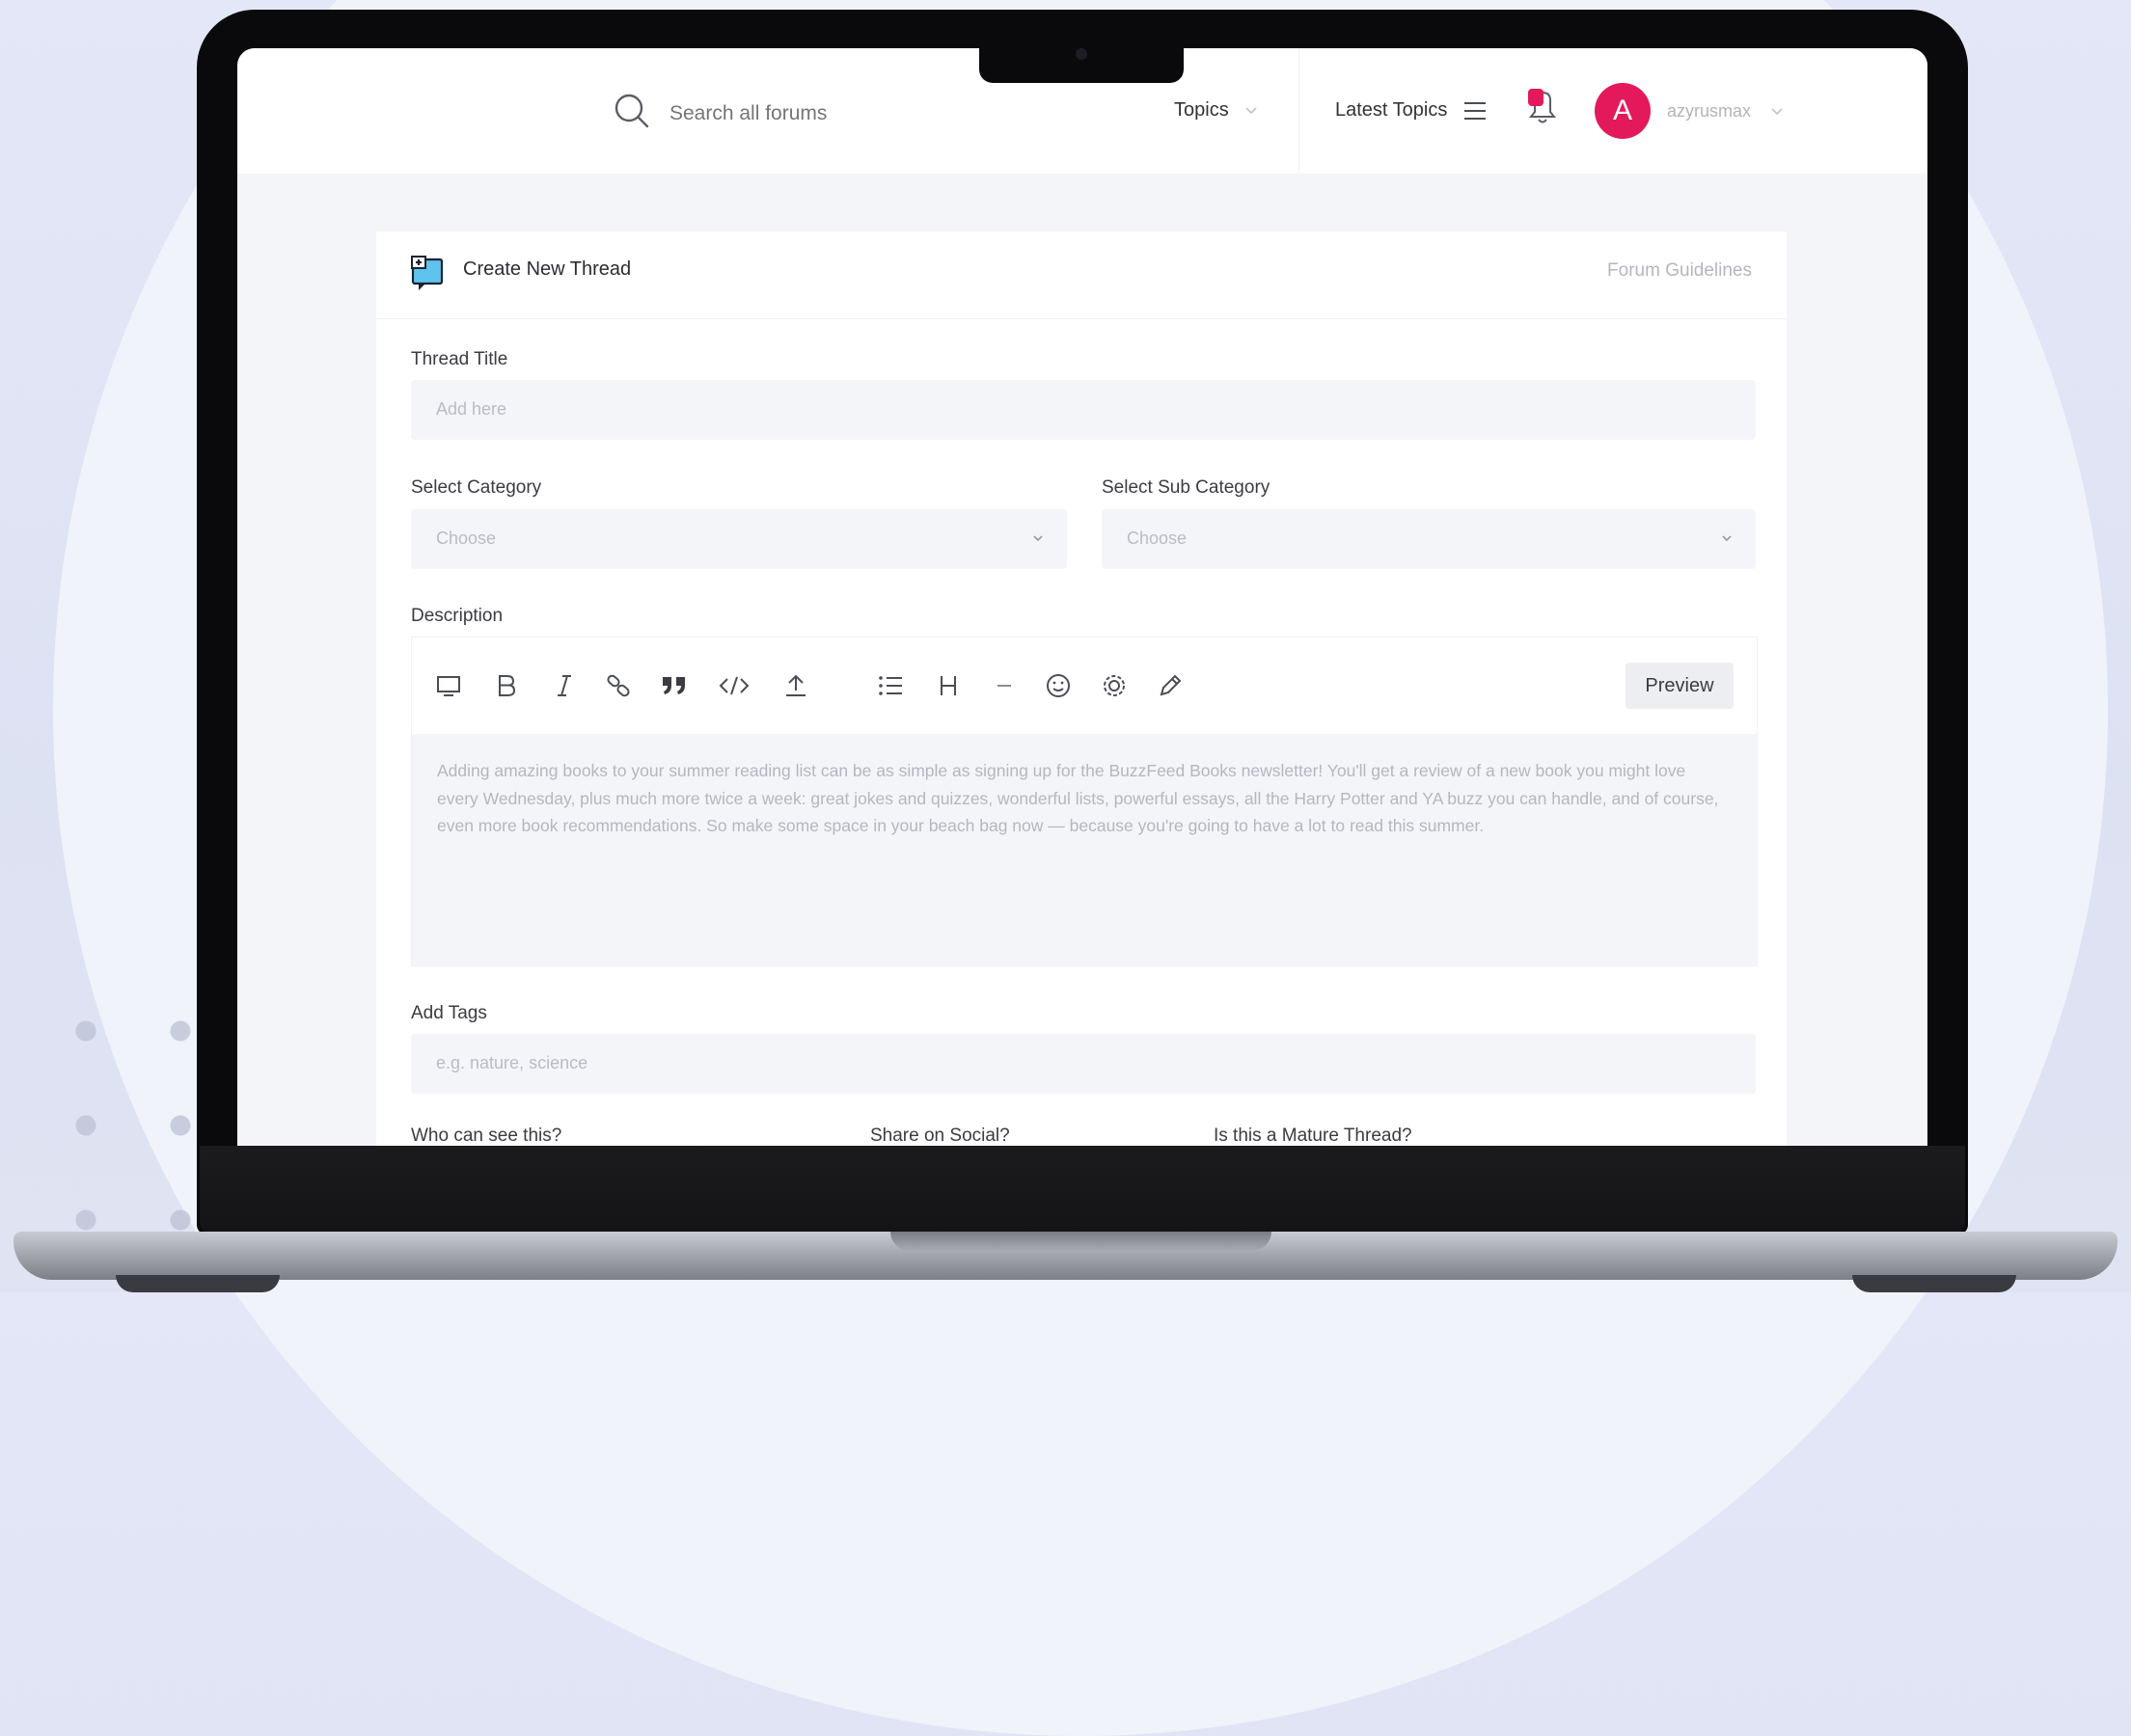  I want to click on code-icon, so click(734, 686).